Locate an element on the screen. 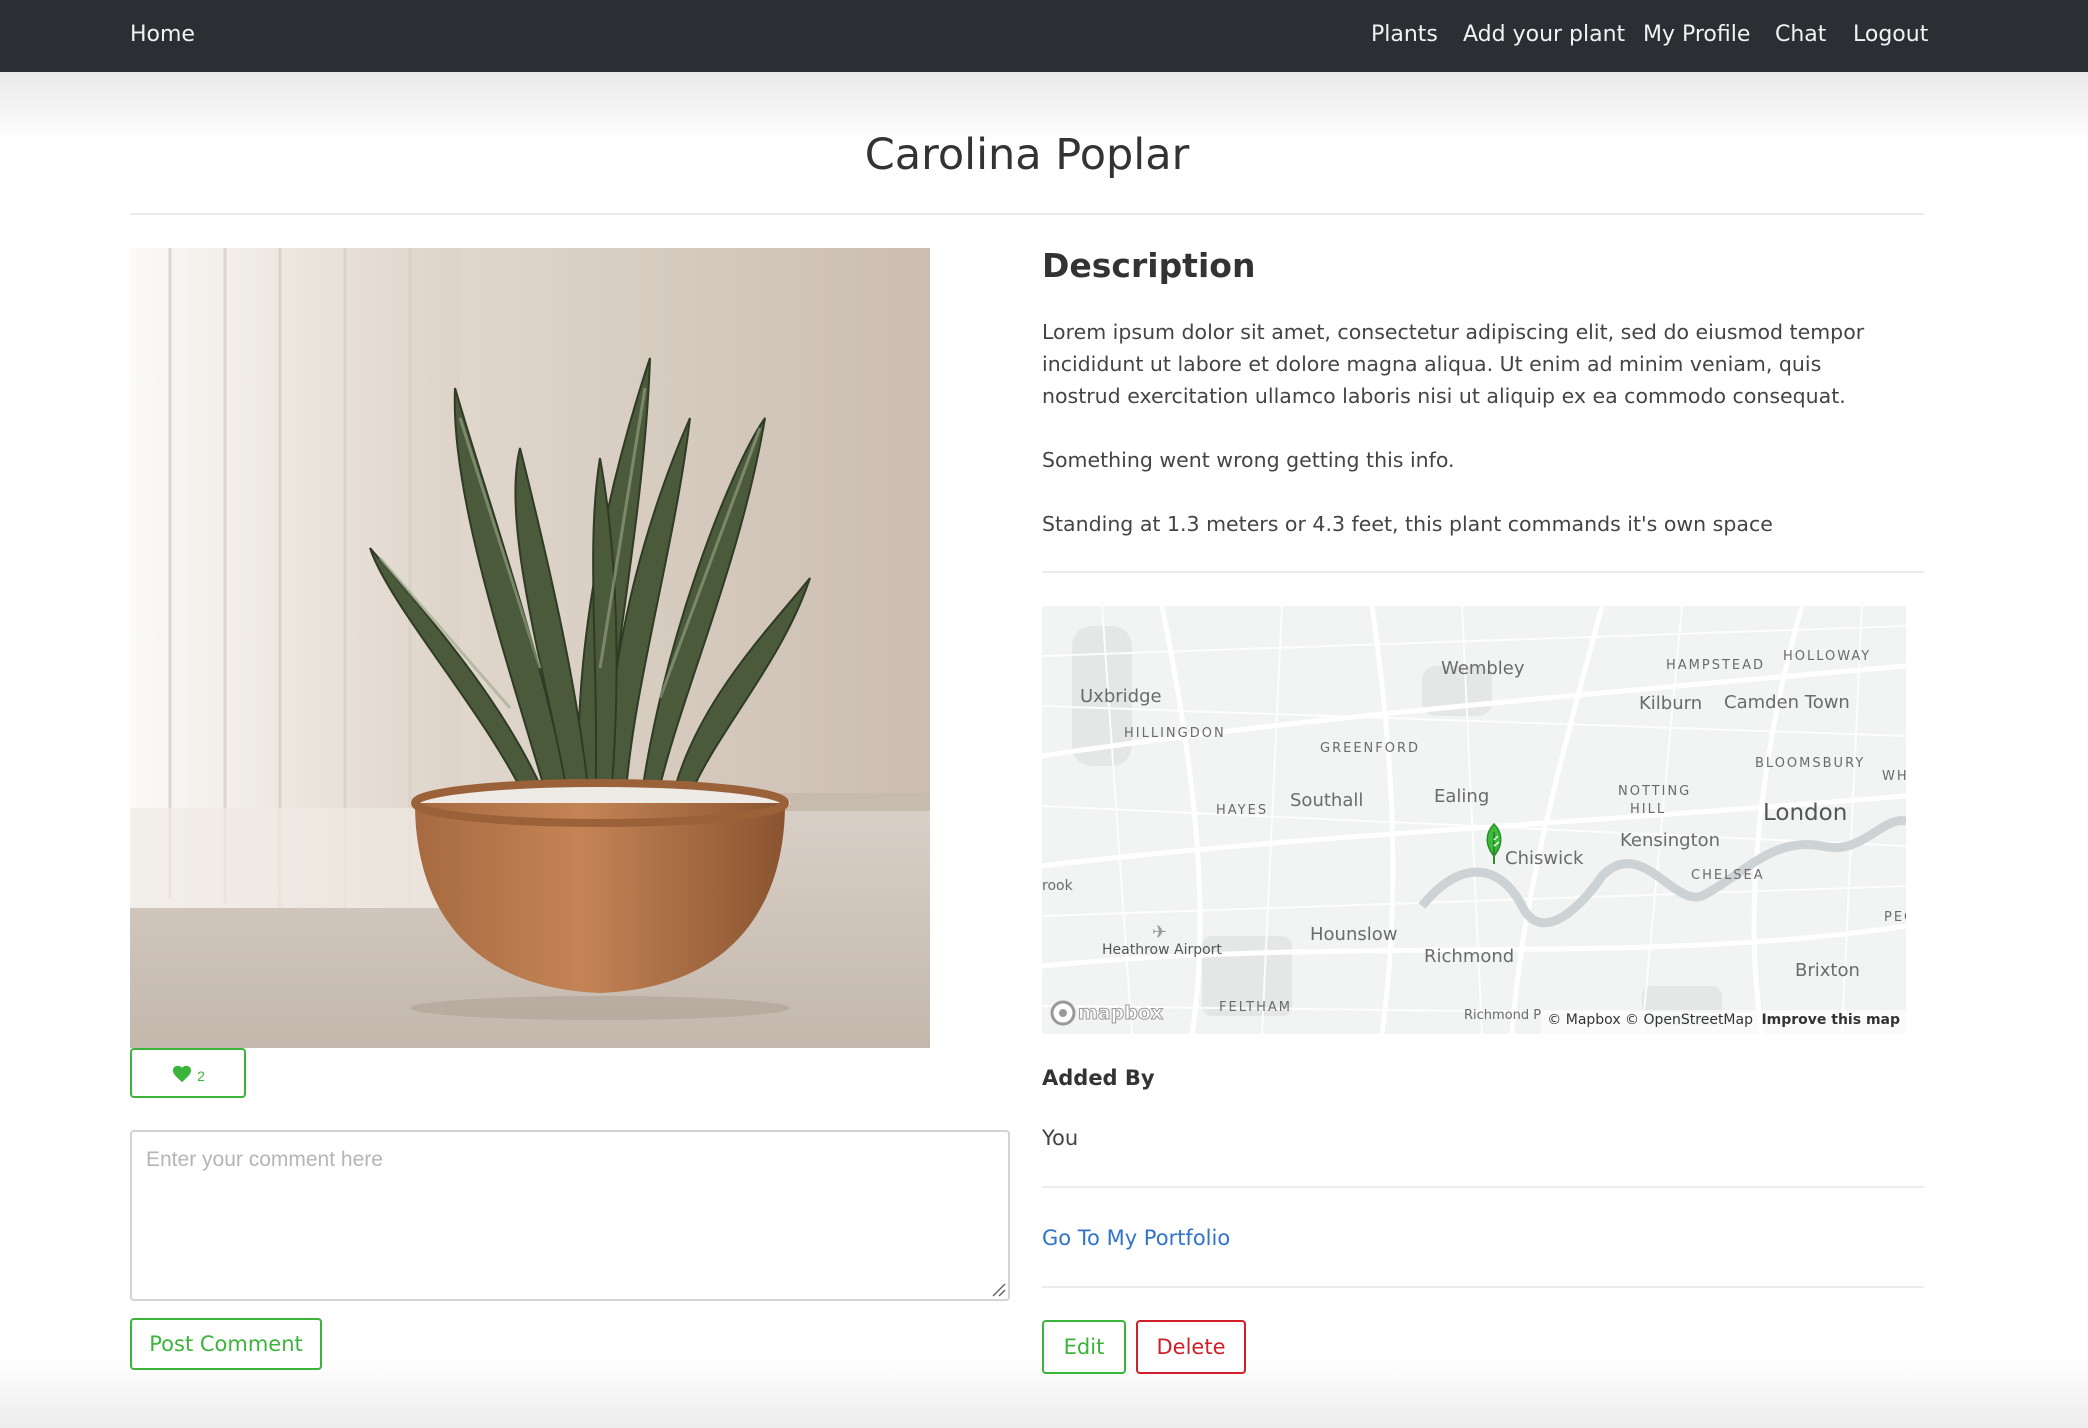 Image resolution: width=2088 pixels, height=1428 pixels. map-label-hounslow: Hounslow is located at coordinates (1354, 934).